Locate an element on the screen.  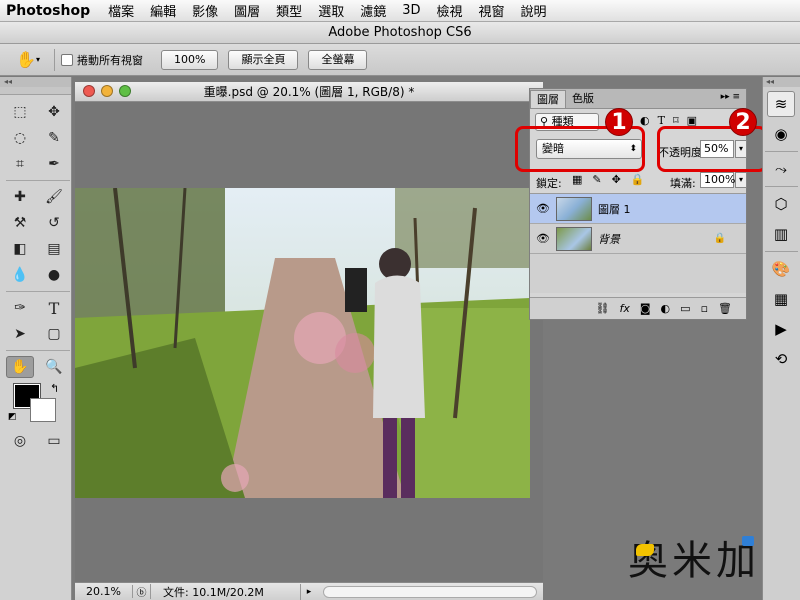
brush-tool-icon: 🖌 is located at coordinates (54, 197).